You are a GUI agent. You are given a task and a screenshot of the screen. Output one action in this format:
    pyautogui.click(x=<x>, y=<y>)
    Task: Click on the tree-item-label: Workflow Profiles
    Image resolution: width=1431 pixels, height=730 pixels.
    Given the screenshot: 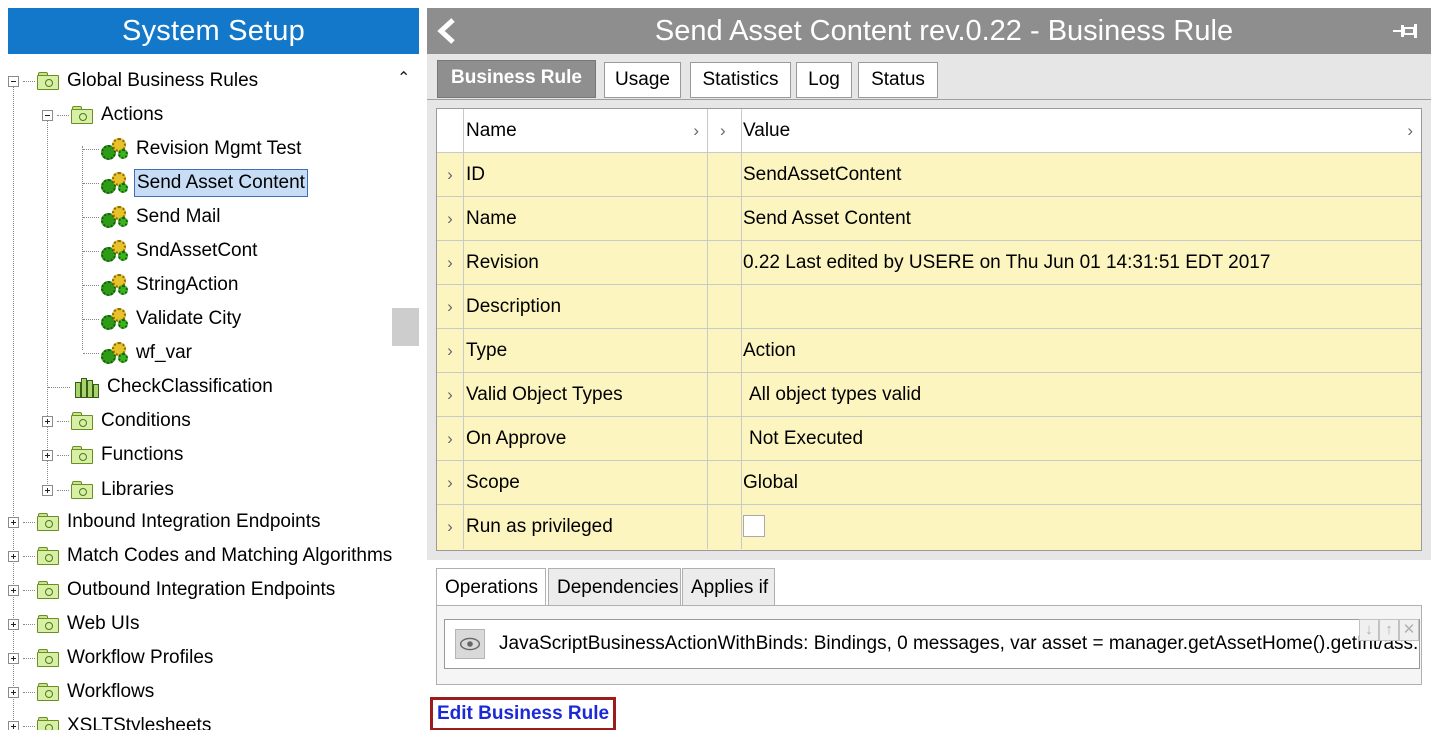 What is the action you would take?
    pyautogui.click(x=140, y=657)
    